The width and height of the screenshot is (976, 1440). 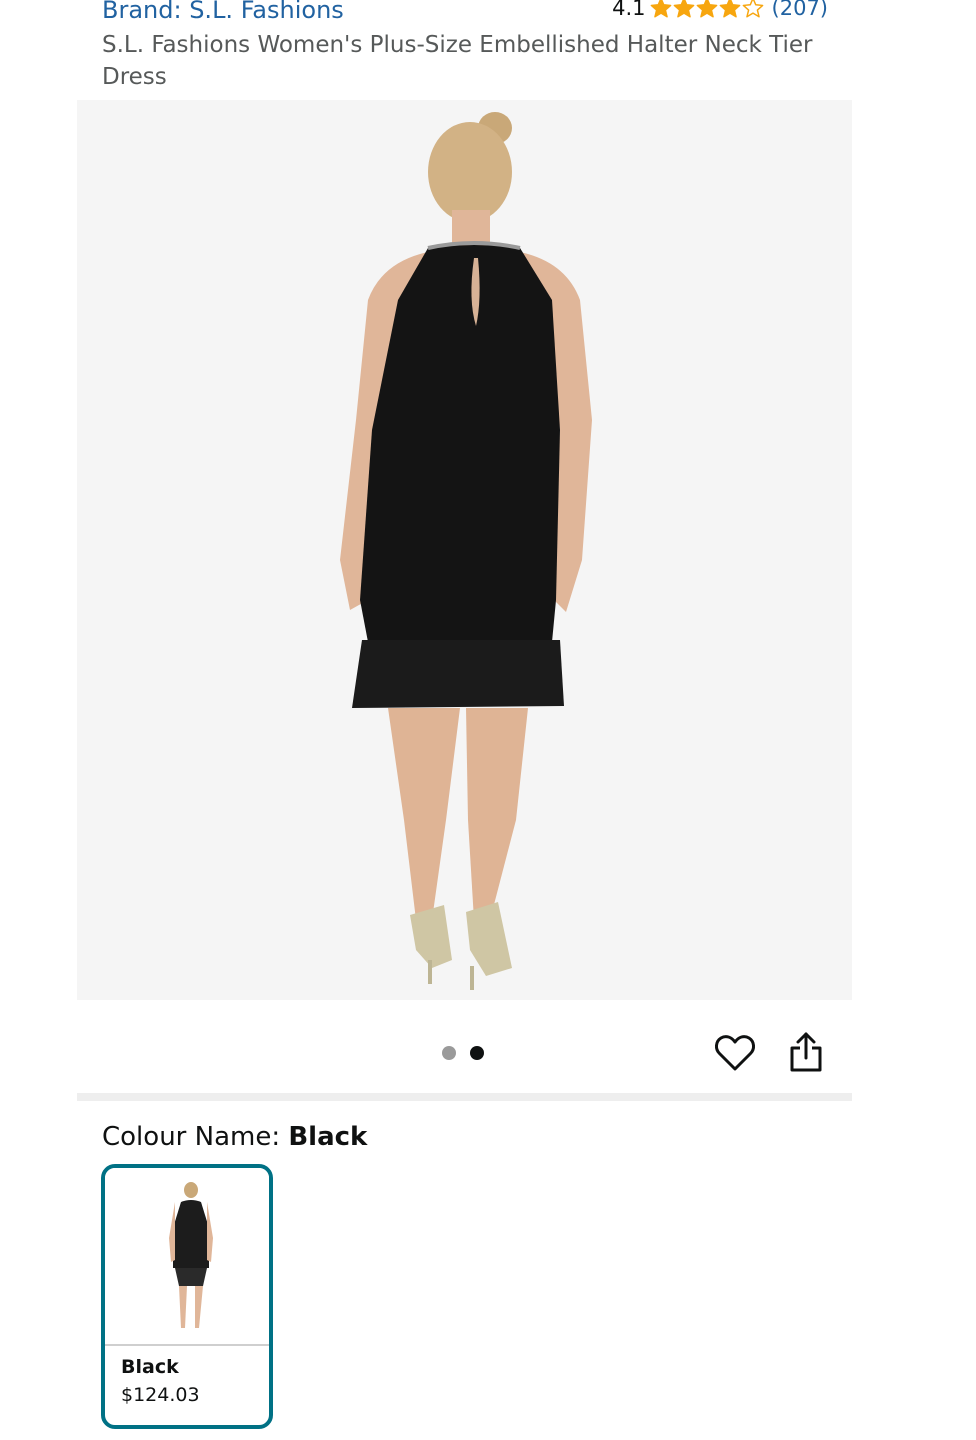 I want to click on rating-summary: 4.1 (207), so click(x=720, y=10).